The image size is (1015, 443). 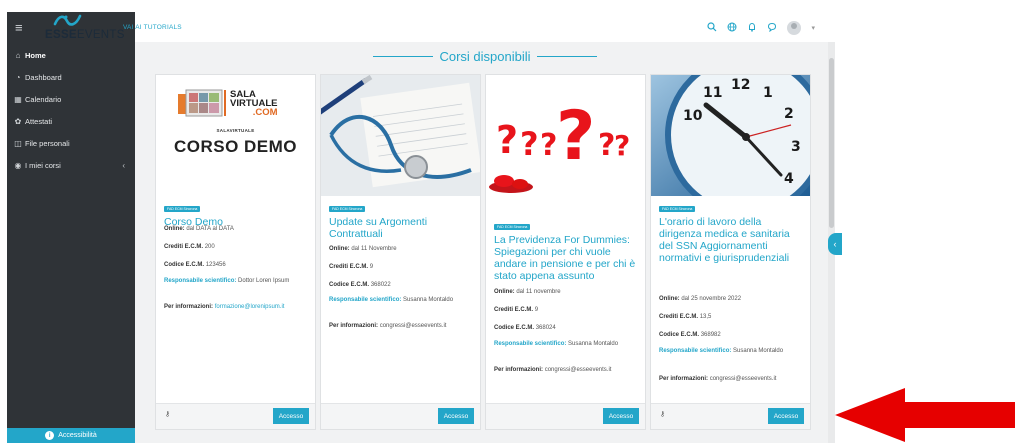 I want to click on certificate-icon: ✿, so click(x=18, y=121).